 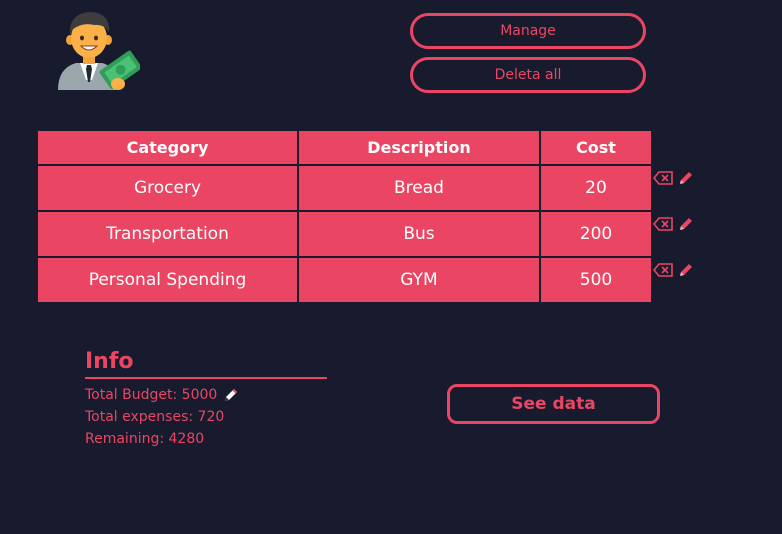 What do you see at coordinates (528, 75) in the screenshot?
I see `delete-all-button: Deleta all` at bounding box center [528, 75].